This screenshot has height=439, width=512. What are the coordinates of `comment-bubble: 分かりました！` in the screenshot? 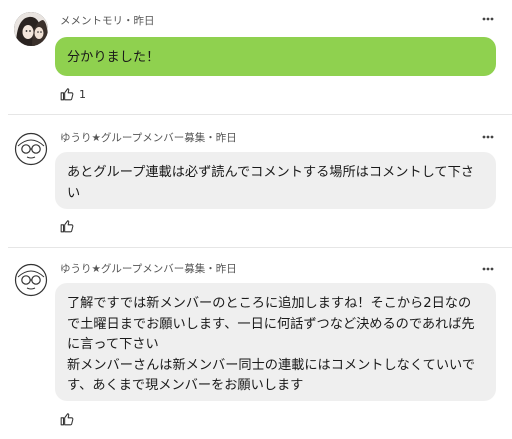 It's located at (275, 56).